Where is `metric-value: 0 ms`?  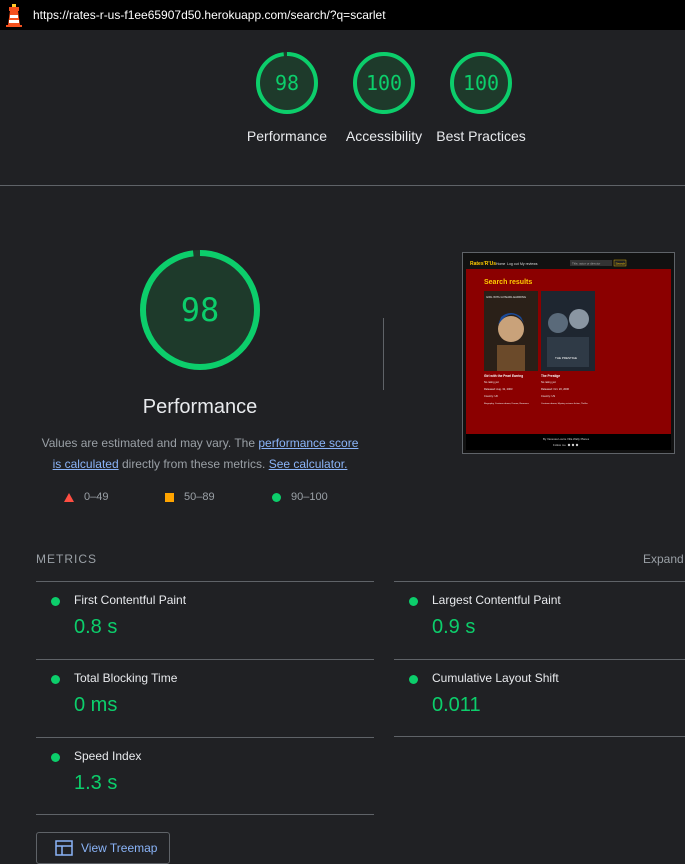 metric-value: 0 ms is located at coordinates (96, 705).